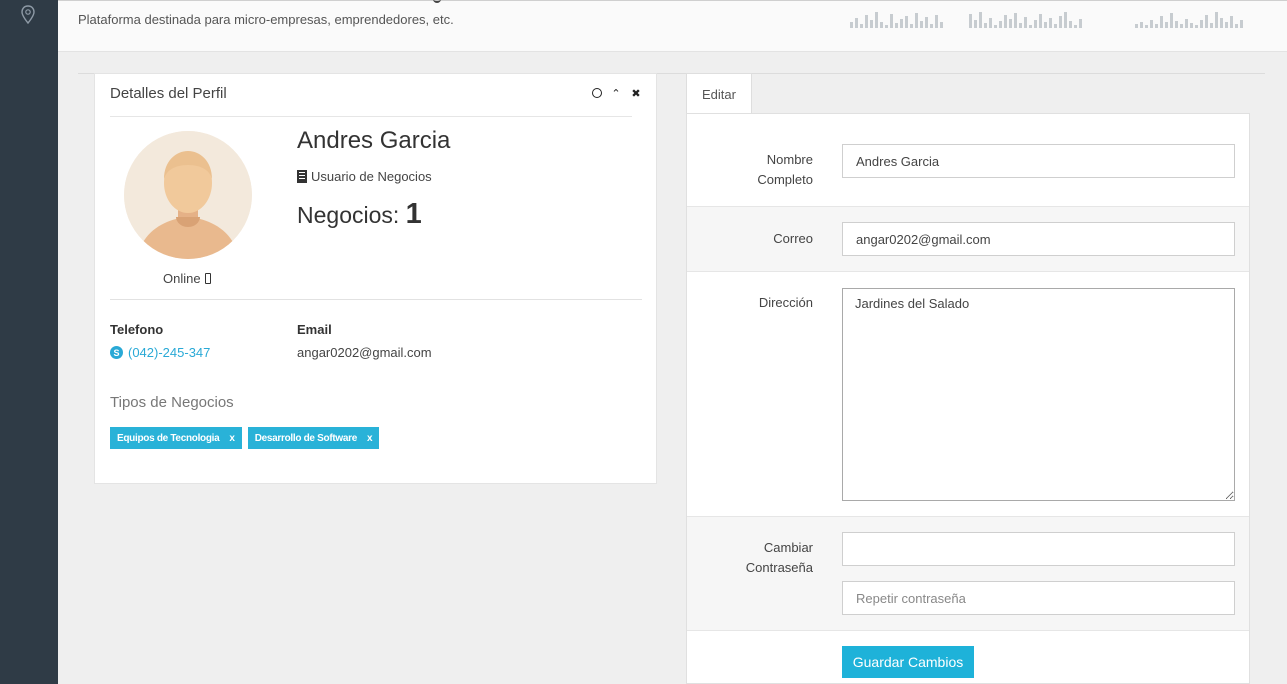  Describe the element at coordinates (137, 329) in the screenshot. I see `telefono-label: Telefono` at that location.